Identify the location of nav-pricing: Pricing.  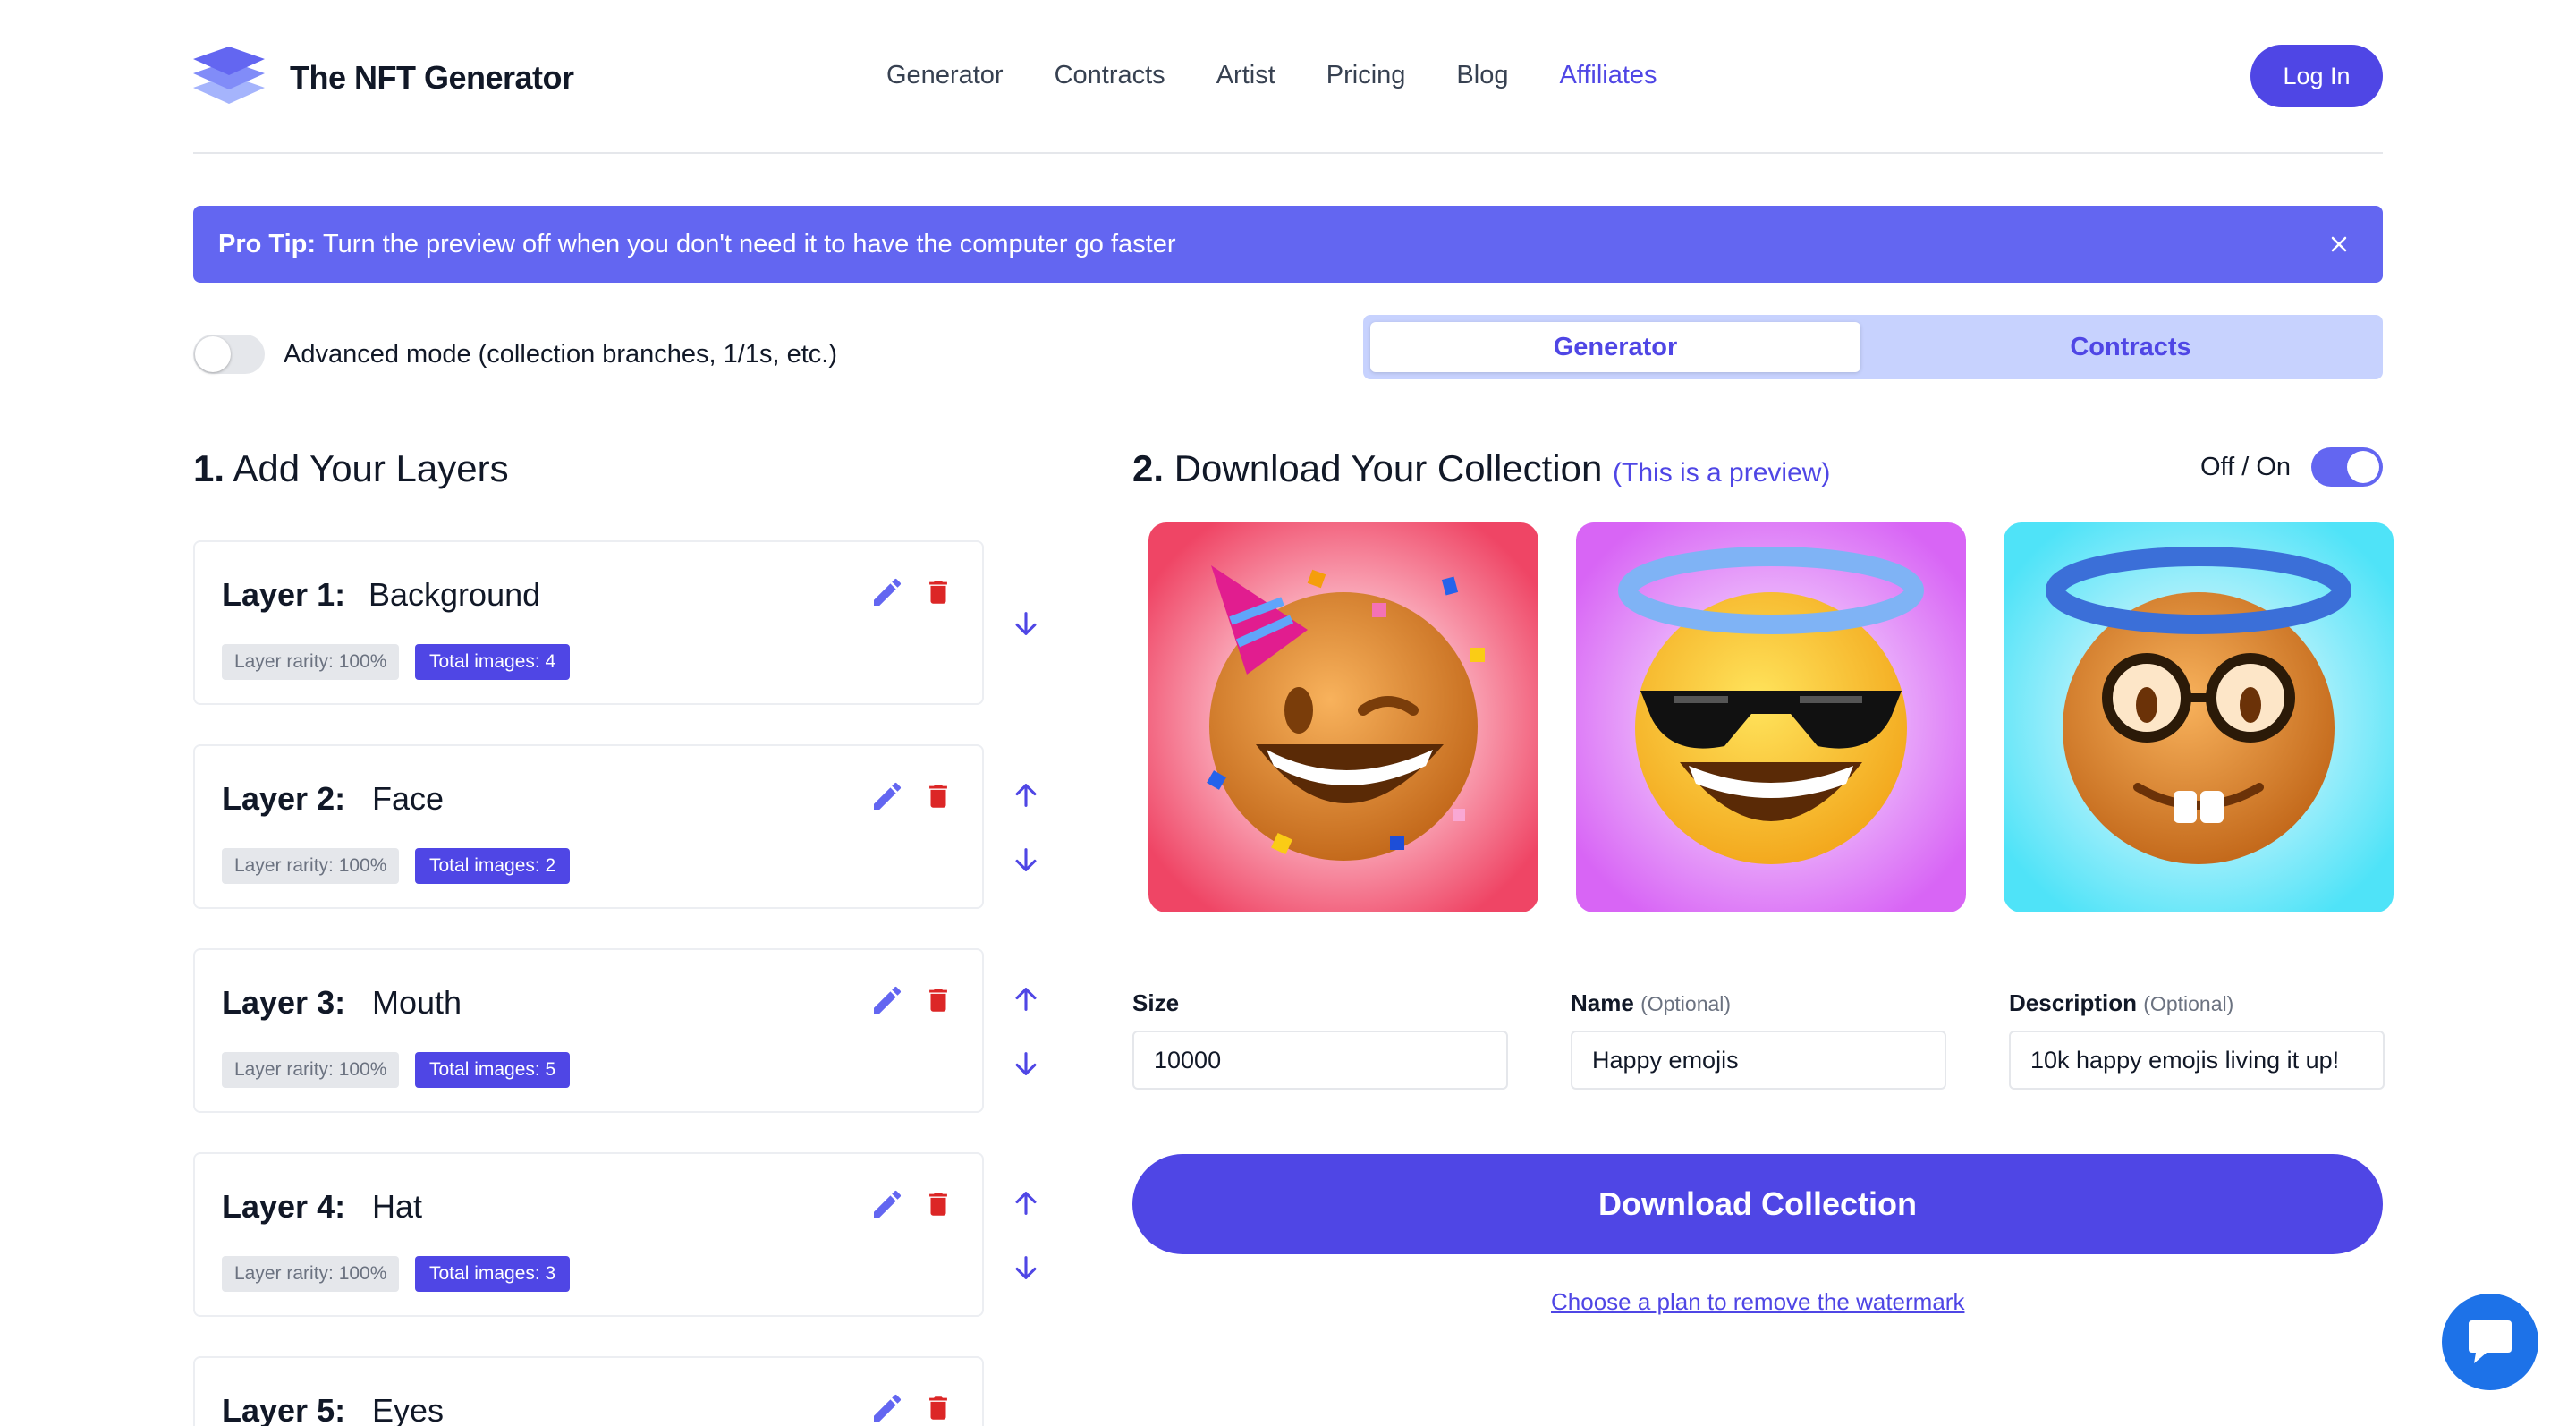
(1366, 76).